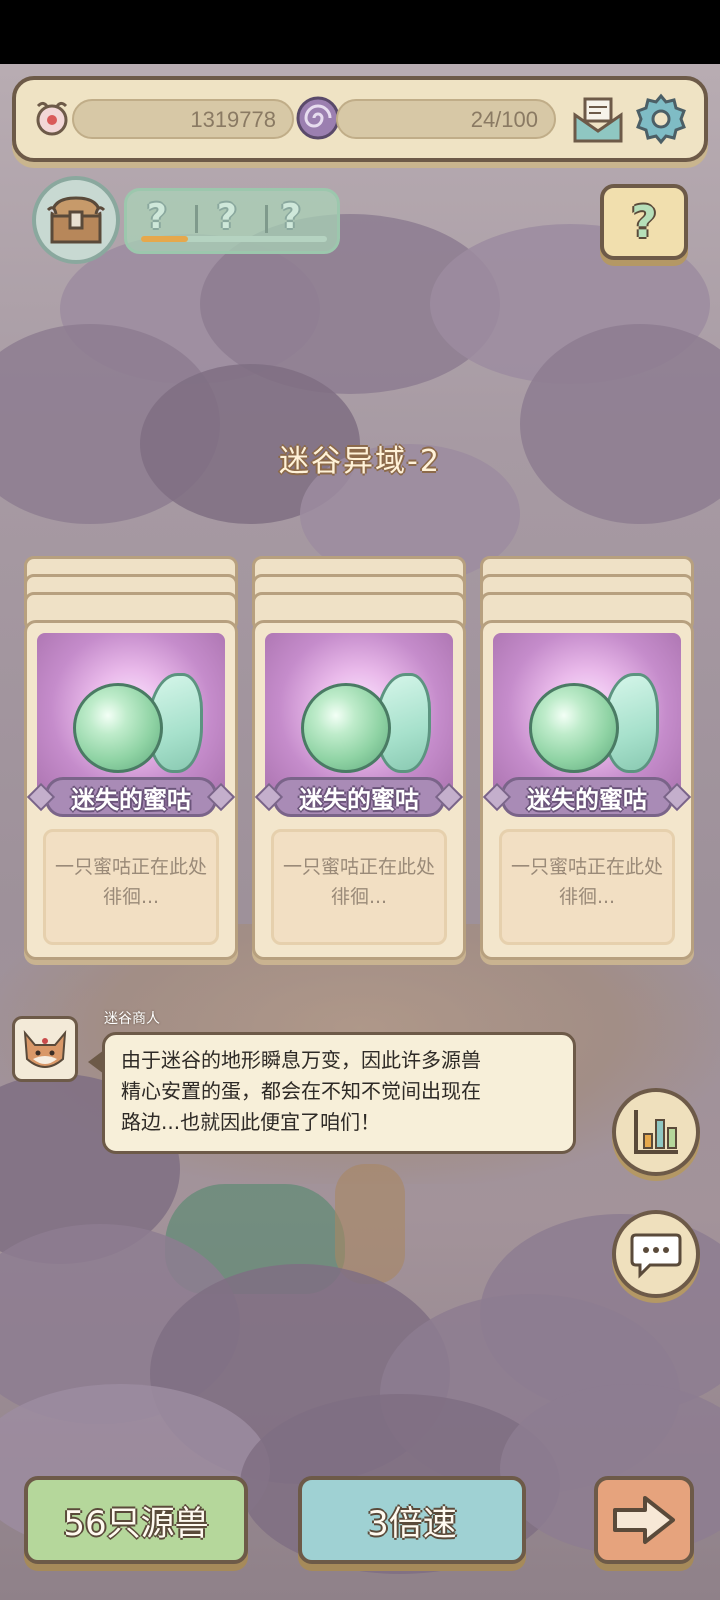 Image resolution: width=720 pixels, height=1600 pixels. What do you see at coordinates (136, 1523) in the screenshot?
I see `beasts-label: 56只源兽` at bounding box center [136, 1523].